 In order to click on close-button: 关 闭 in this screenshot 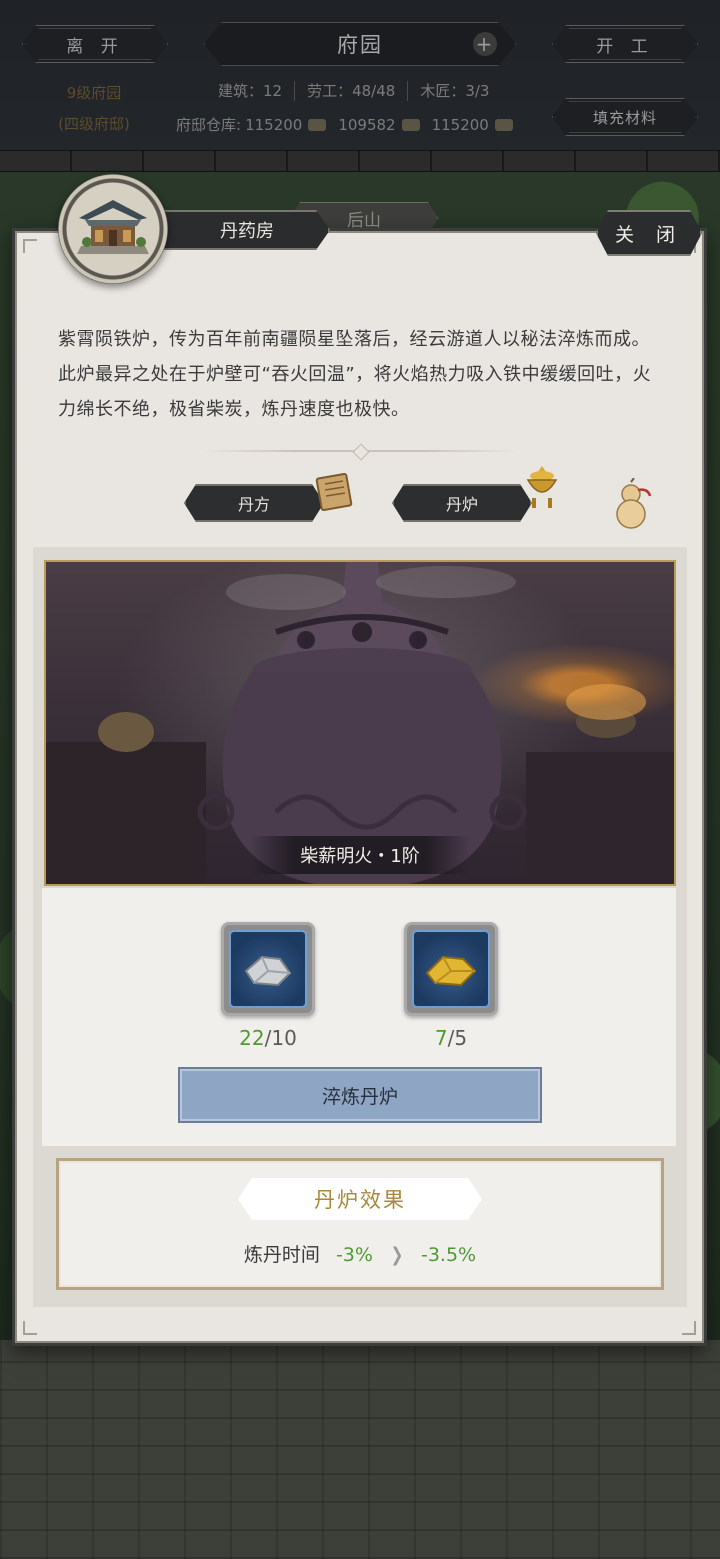, I will do `click(649, 233)`.